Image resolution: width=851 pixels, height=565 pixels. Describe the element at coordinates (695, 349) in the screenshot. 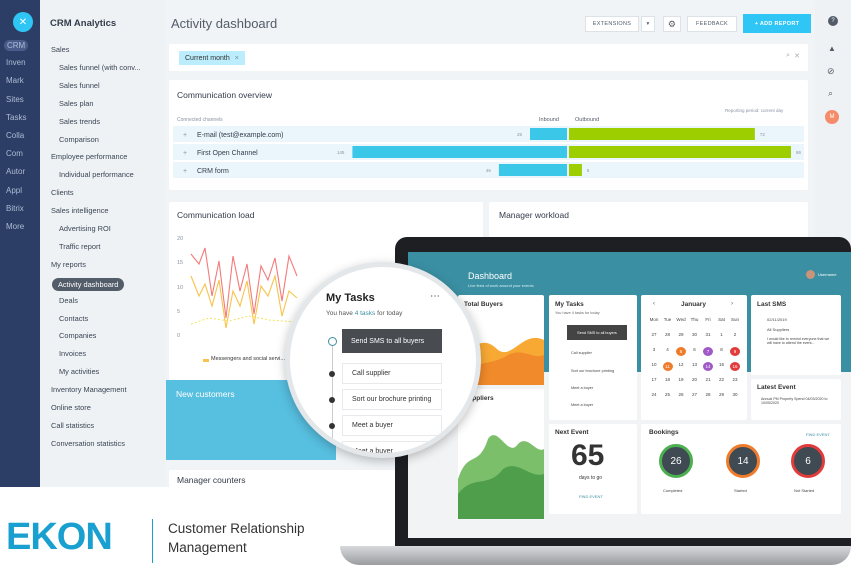

I see `calendar-day: 6` at that location.